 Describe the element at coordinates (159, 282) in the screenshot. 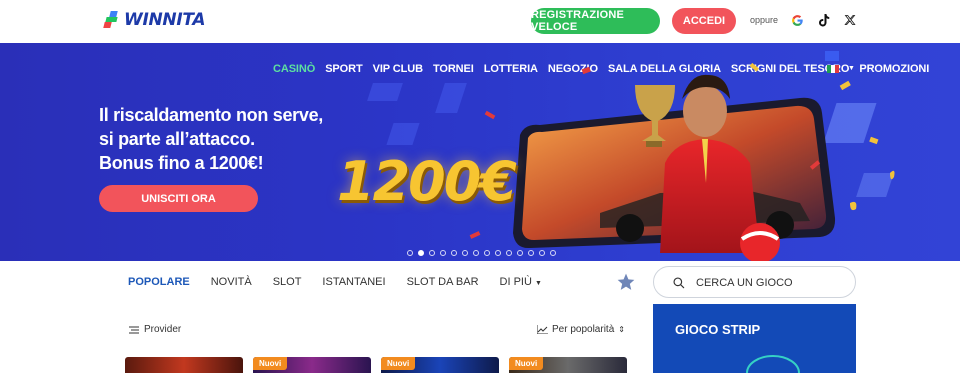

I see `tab-popolare: POPOLARE` at that location.